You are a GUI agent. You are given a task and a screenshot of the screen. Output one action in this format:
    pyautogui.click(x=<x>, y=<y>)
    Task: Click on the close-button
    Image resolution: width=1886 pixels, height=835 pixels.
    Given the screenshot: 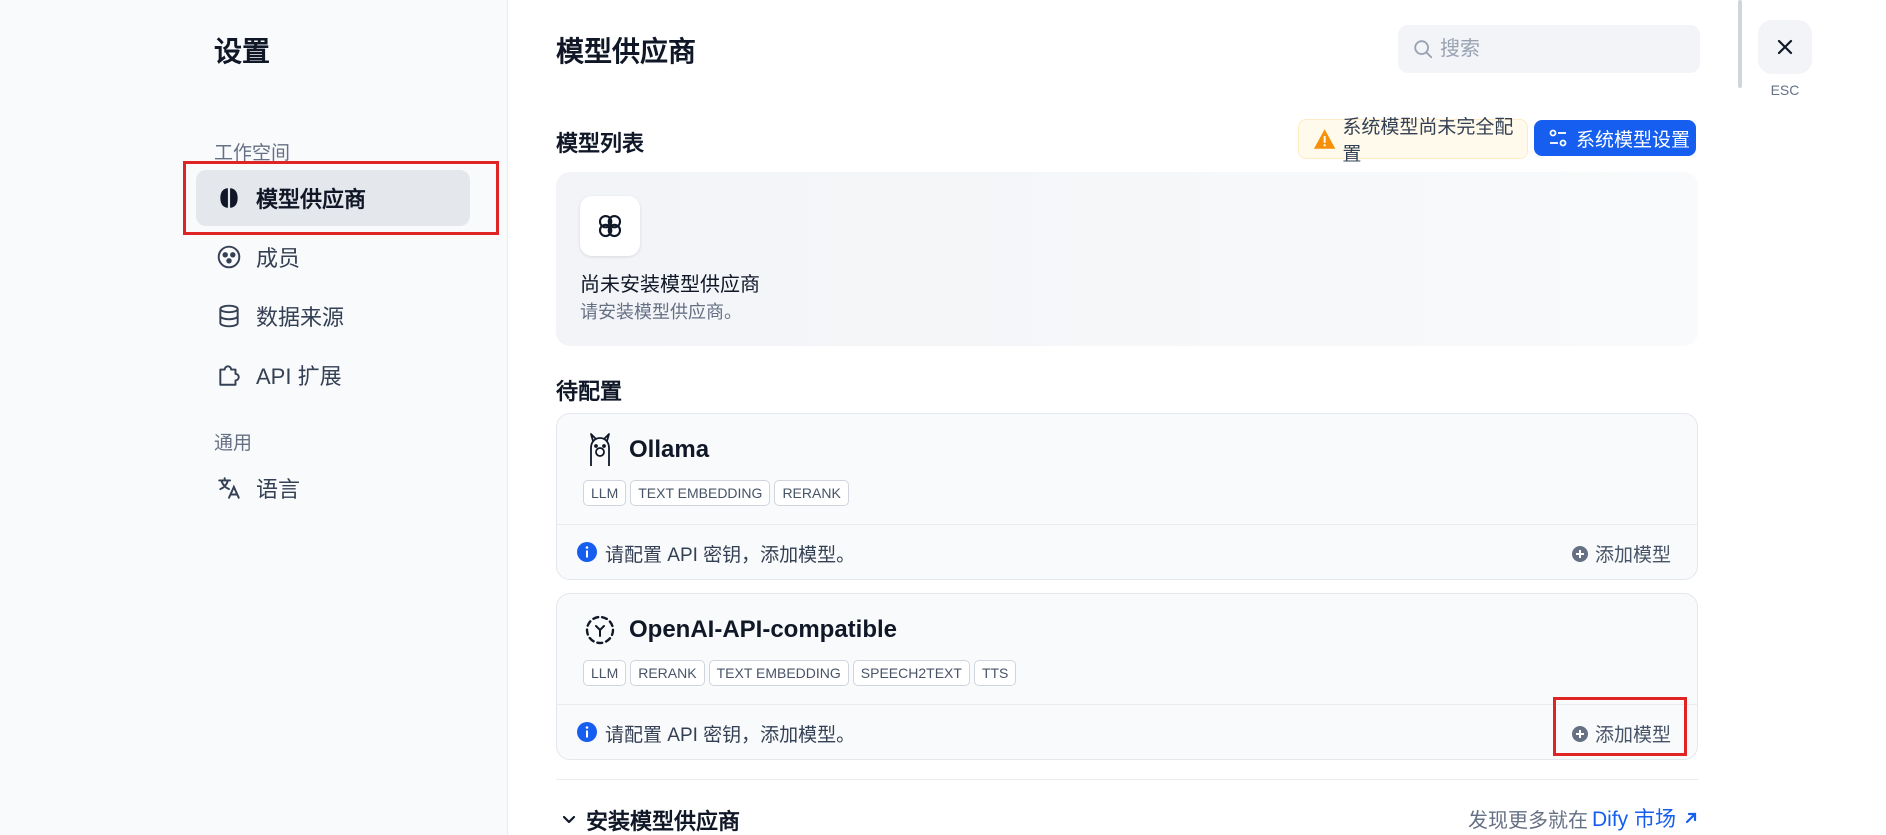 What is the action you would take?
    pyautogui.click(x=1785, y=47)
    